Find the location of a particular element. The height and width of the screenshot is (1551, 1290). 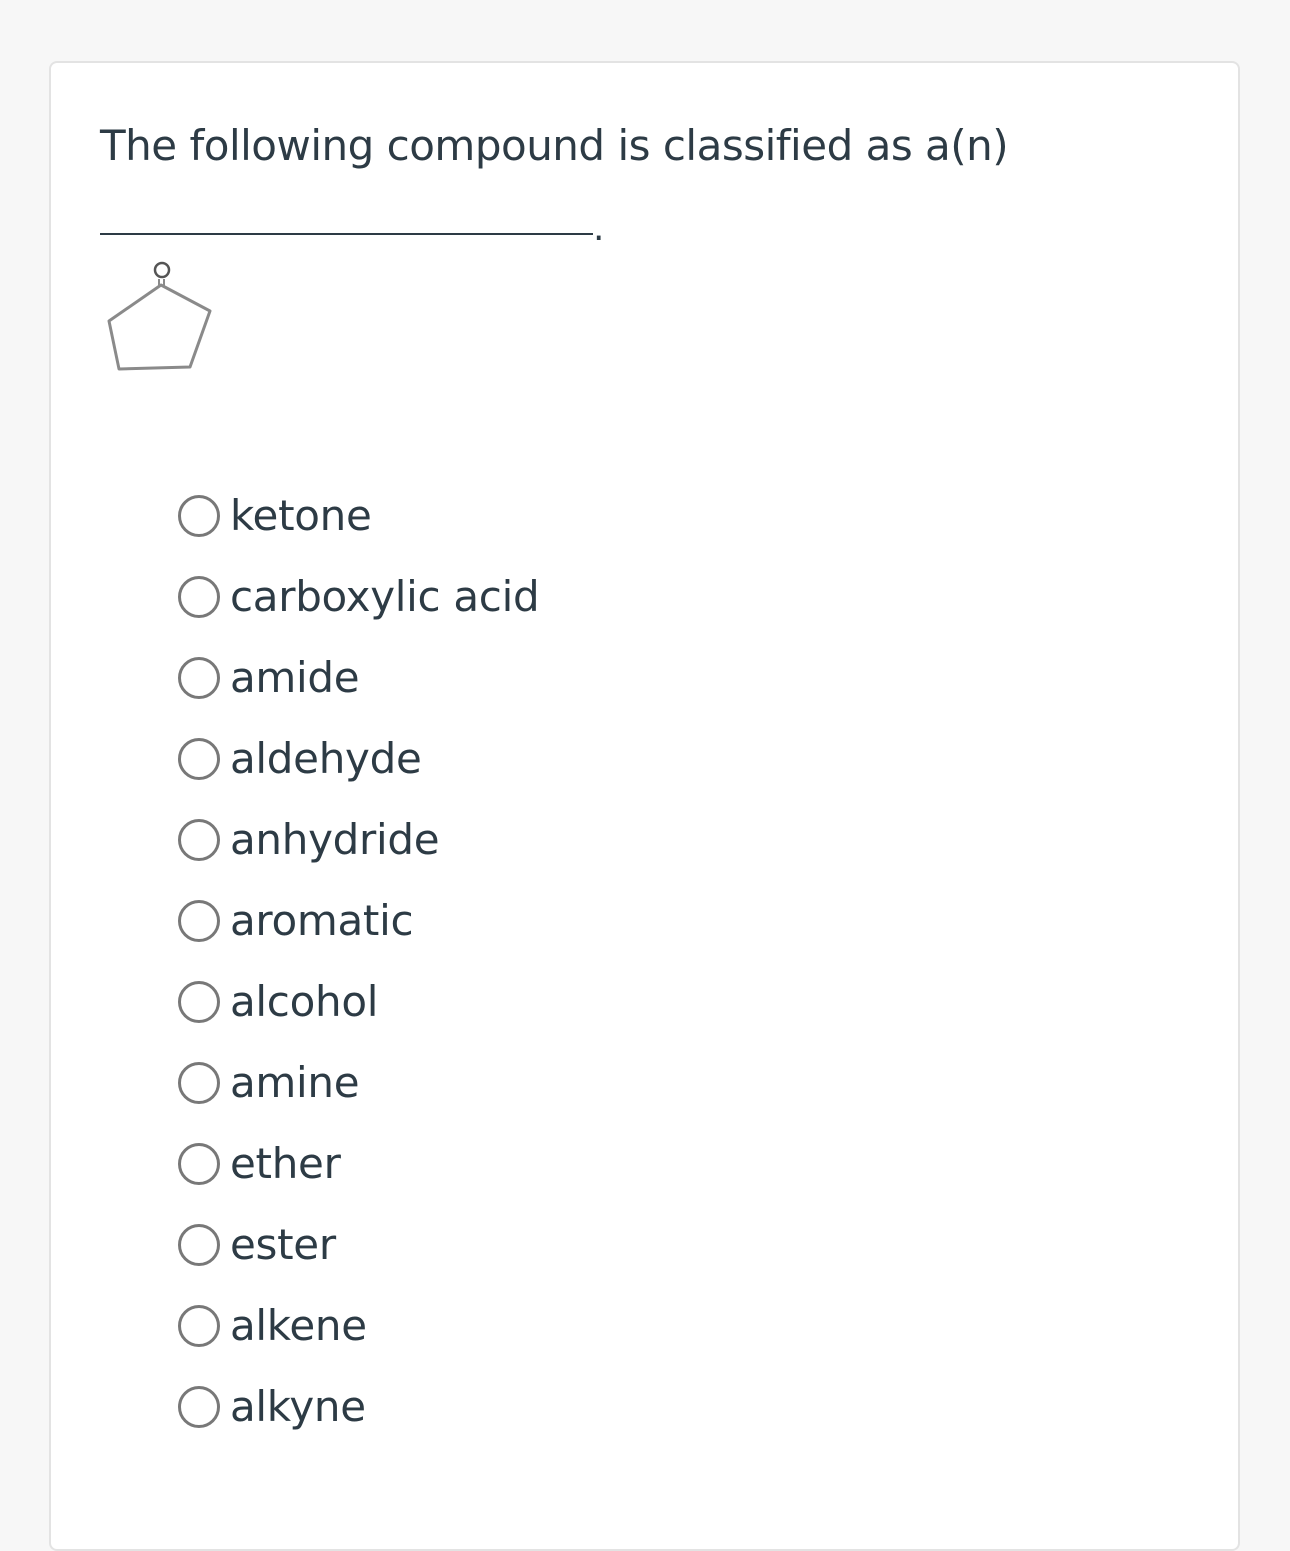

option-label: ether is located at coordinates (285, 1163).